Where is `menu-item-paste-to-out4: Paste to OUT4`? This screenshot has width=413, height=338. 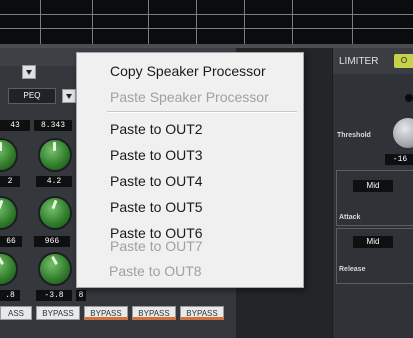 menu-item-paste-to-out4: Paste to OUT4 is located at coordinates (156, 181).